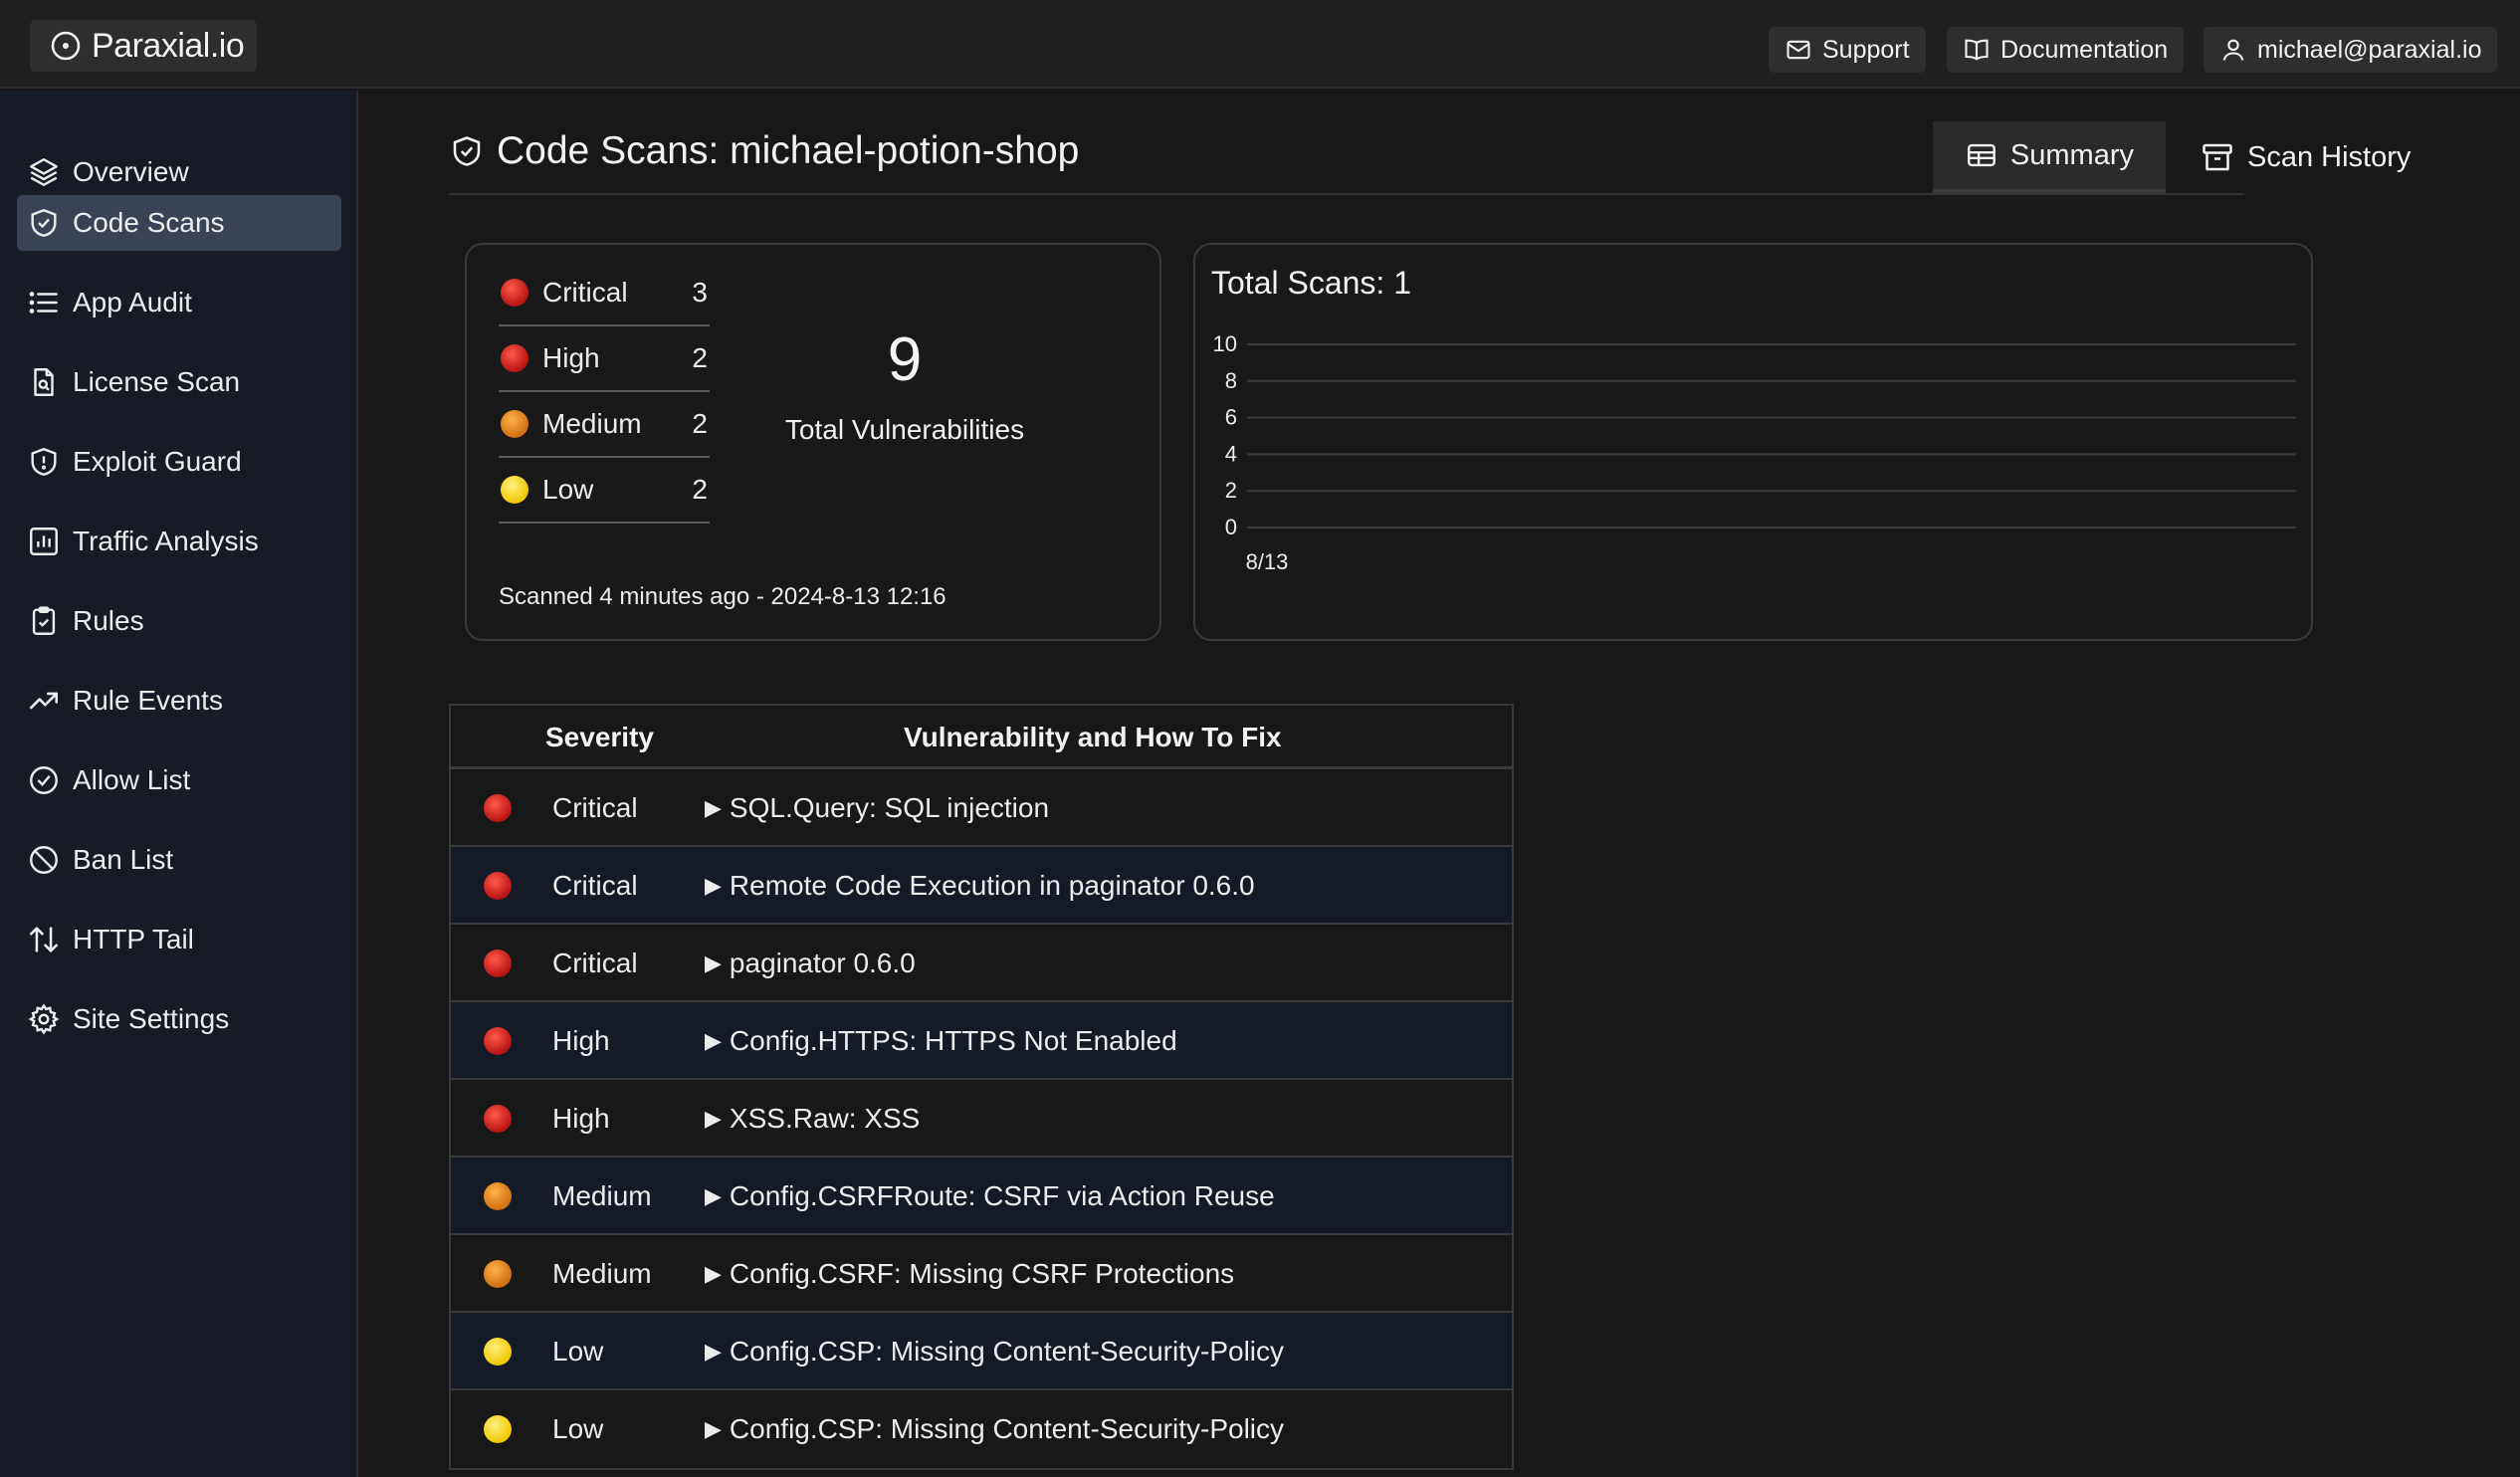  I want to click on sidebar-item-traffic-analysis: Traffic Analysis, so click(179, 541).